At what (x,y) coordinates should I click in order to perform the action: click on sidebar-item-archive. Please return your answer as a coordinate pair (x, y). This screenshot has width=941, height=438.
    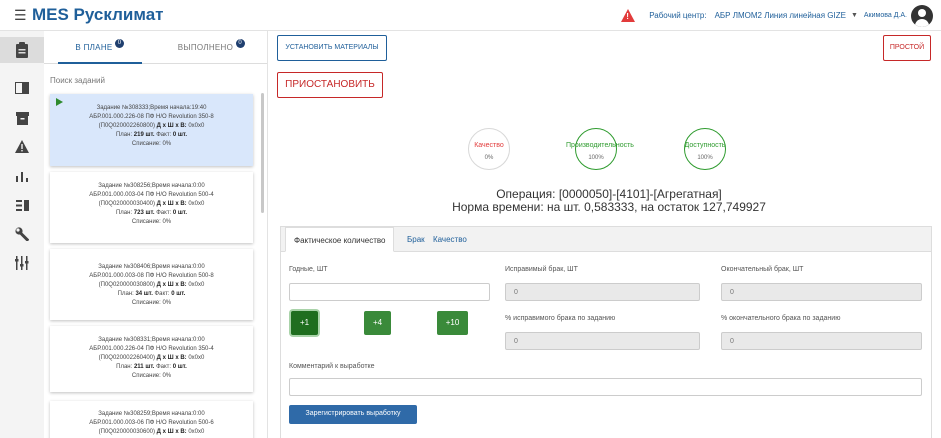
    Looking at the image, I should click on (22, 118).